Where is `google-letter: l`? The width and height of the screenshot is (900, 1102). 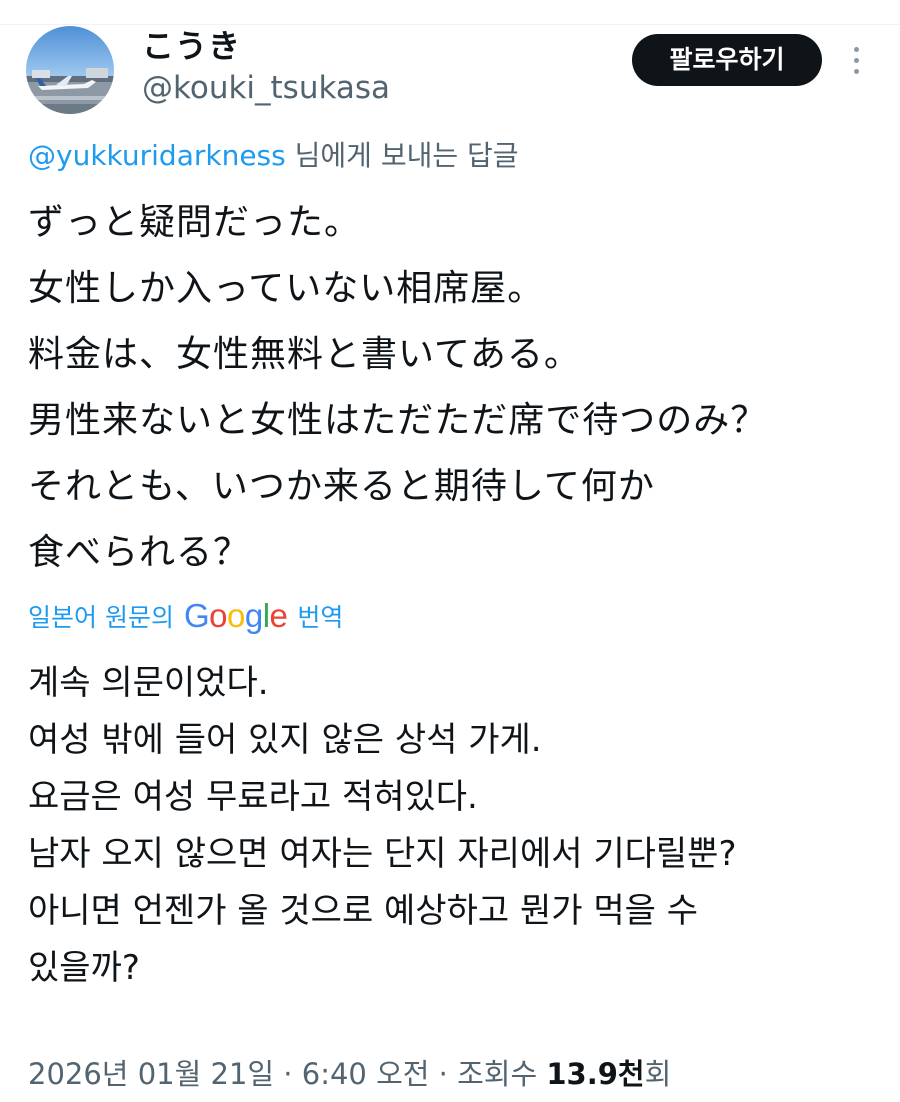
google-letter: l is located at coordinates (266, 615).